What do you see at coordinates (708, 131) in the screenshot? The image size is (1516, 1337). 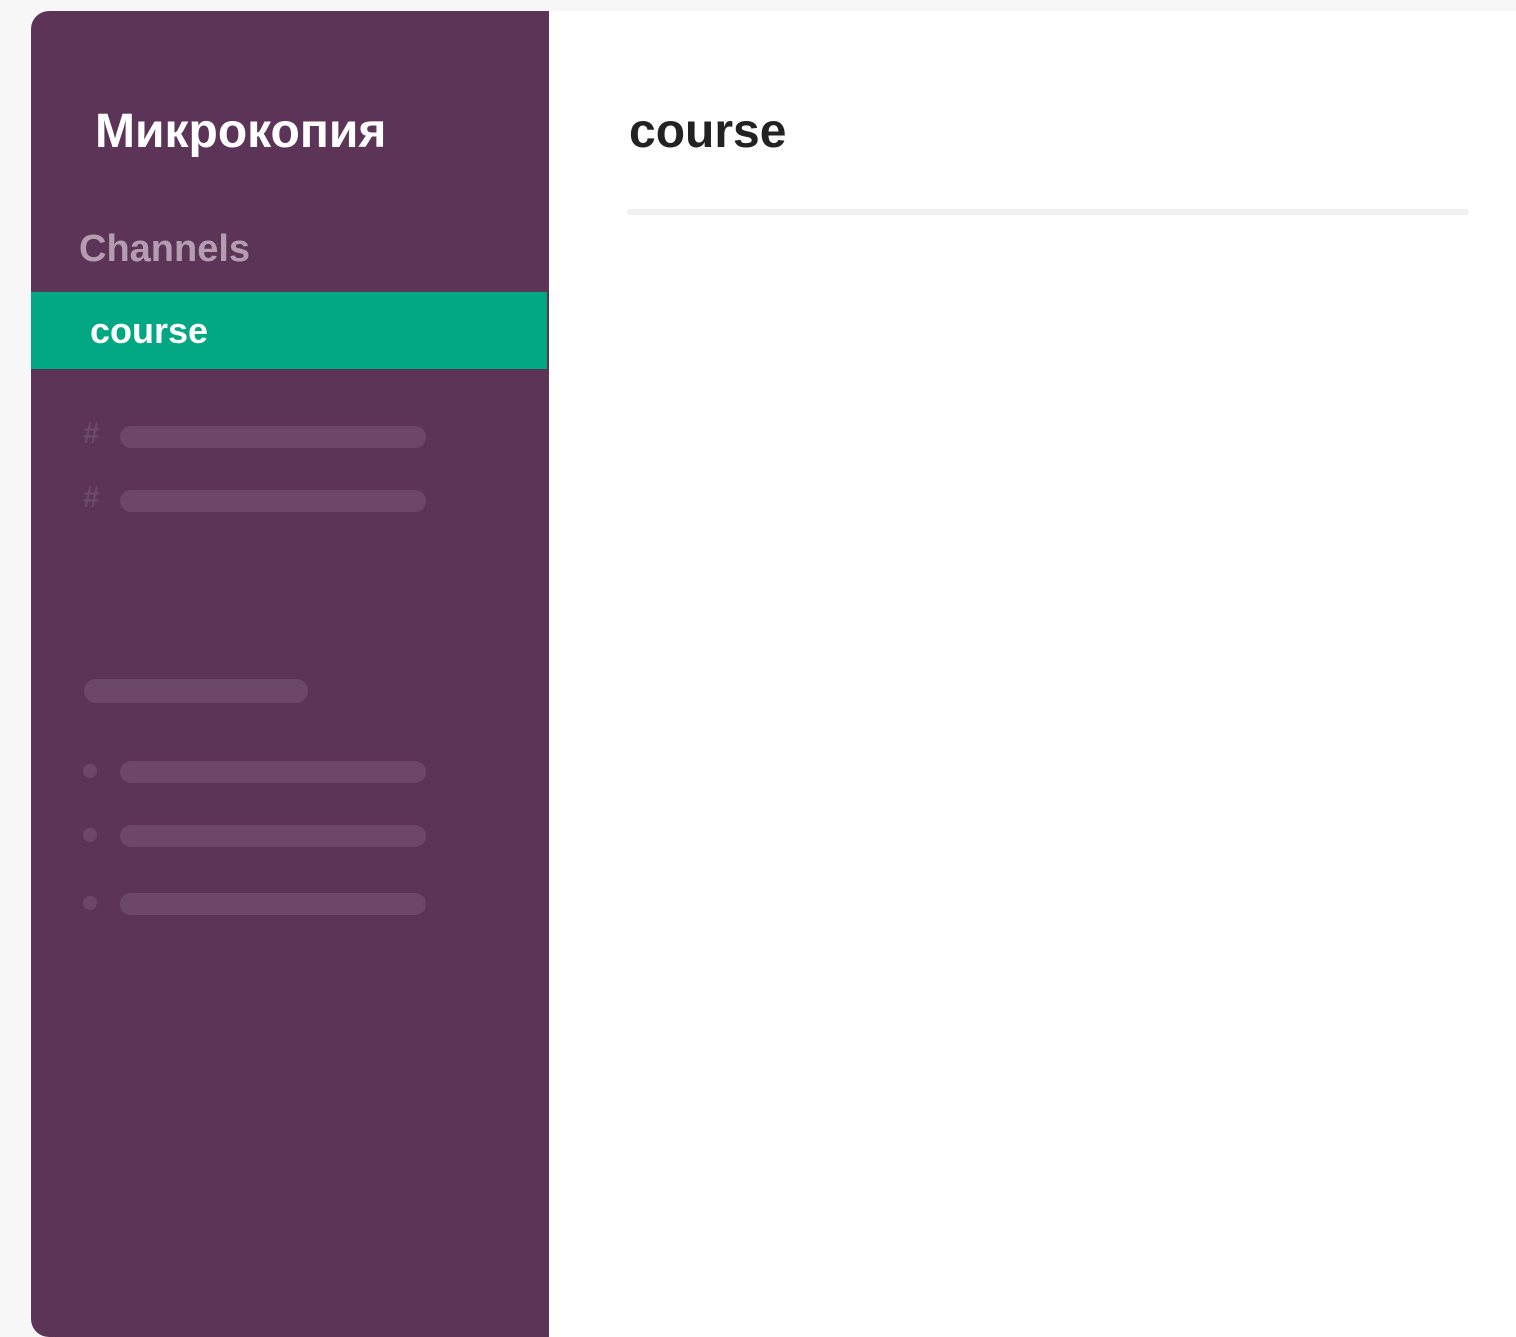 I see `channel-title: course` at bounding box center [708, 131].